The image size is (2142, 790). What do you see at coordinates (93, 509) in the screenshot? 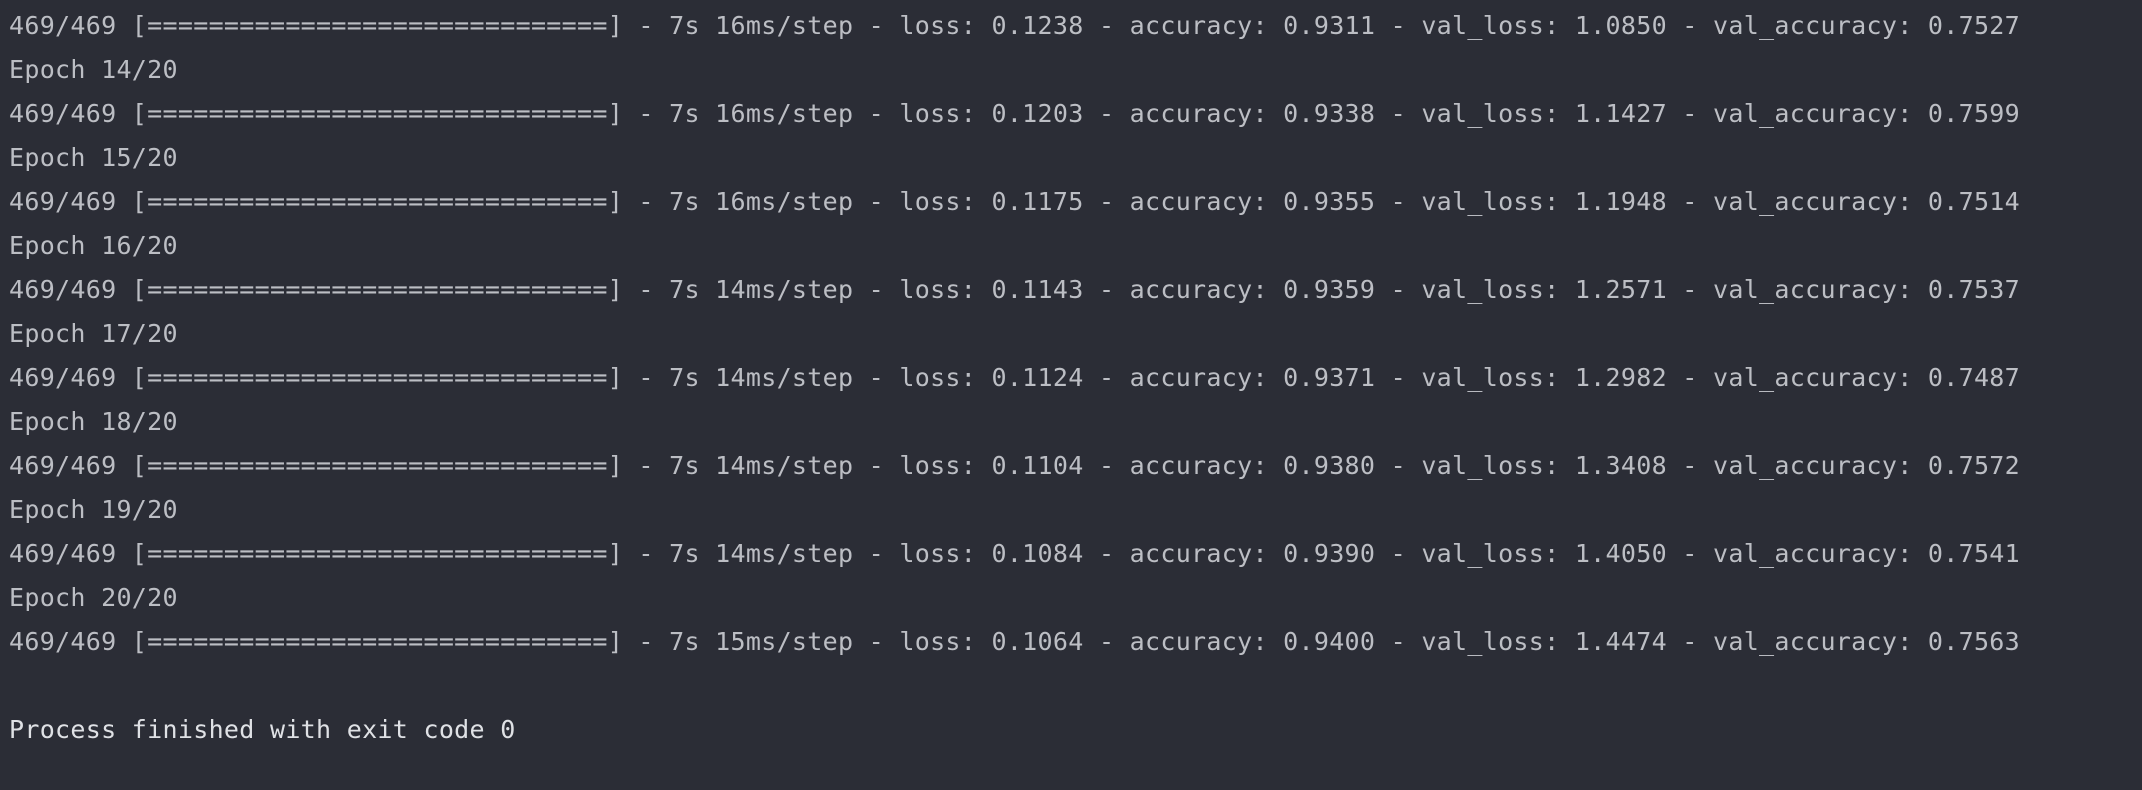
I see `epoch-header: Epoch 19/20` at bounding box center [93, 509].